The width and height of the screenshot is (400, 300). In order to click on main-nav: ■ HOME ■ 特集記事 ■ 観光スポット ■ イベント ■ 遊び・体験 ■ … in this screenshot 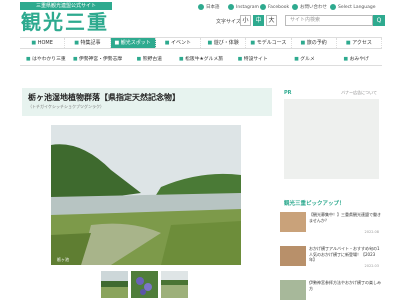, I will do `click(201, 43)`.